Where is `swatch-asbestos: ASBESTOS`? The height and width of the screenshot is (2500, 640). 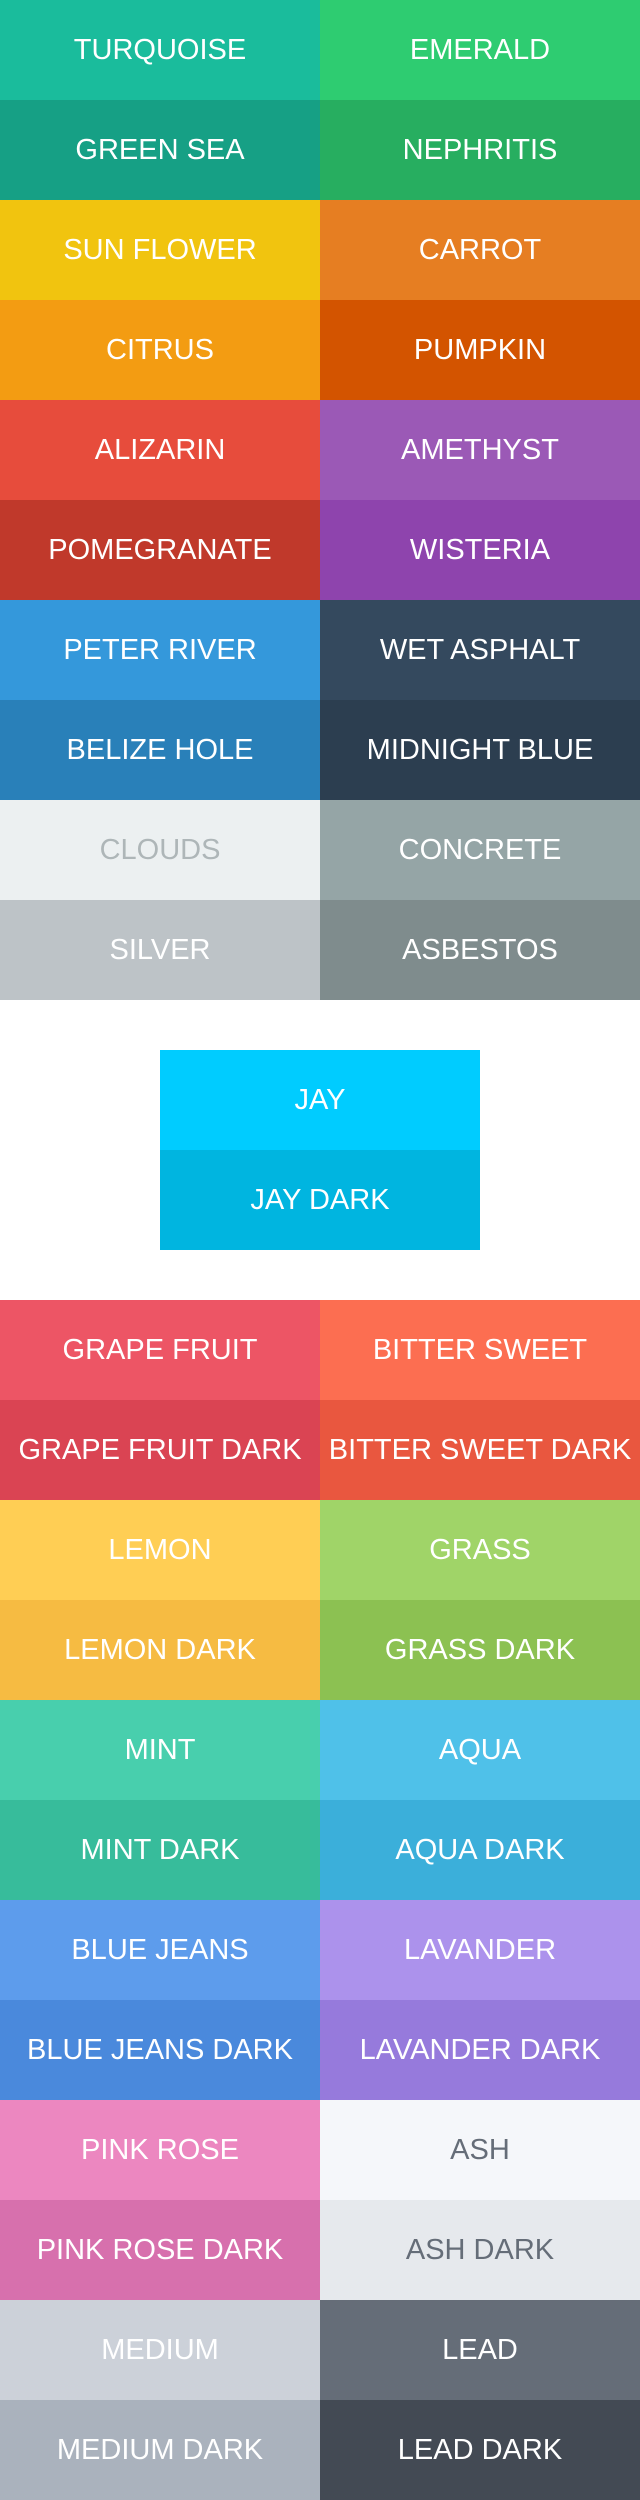 swatch-asbestos: ASBESTOS is located at coordinates (480, 950).